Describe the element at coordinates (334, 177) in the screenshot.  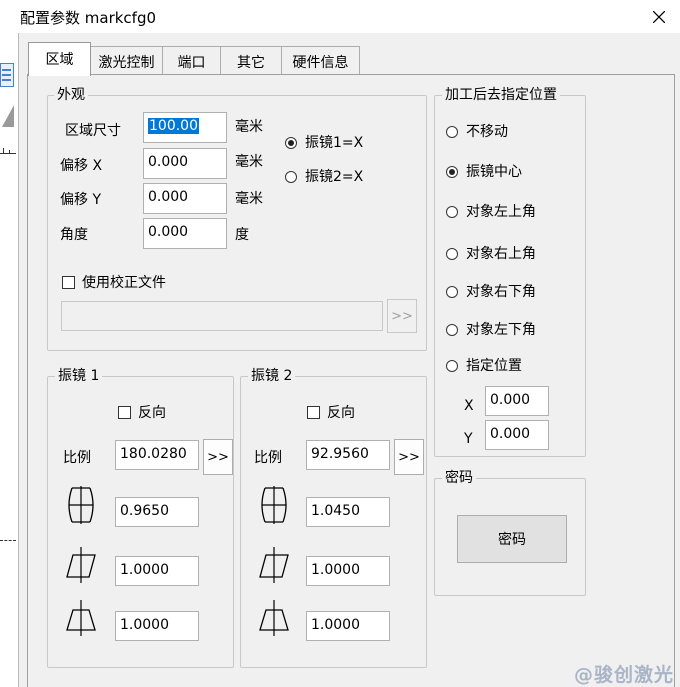
I see `galvo2-x-label: 振镜2=X` at that location.